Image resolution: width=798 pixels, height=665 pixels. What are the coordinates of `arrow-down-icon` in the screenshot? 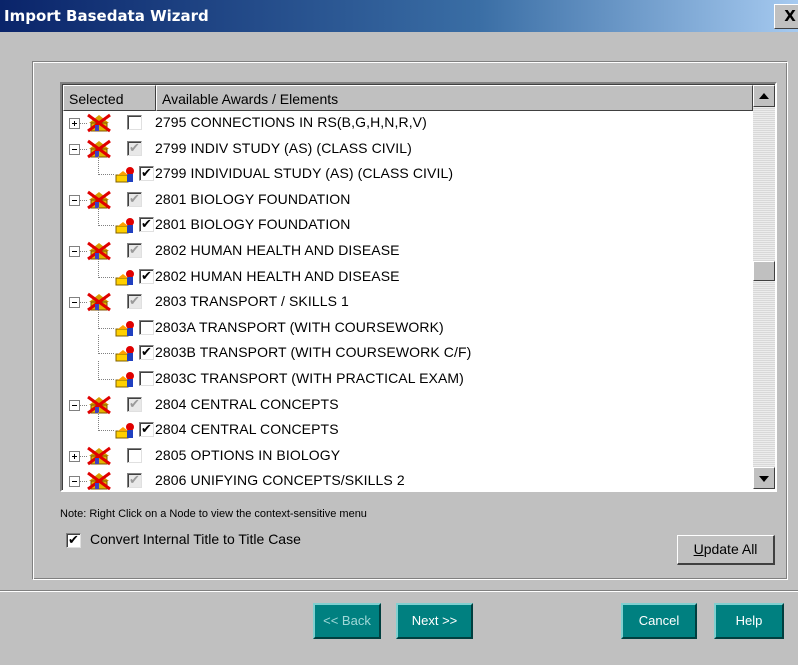 It's located at (764, 479).